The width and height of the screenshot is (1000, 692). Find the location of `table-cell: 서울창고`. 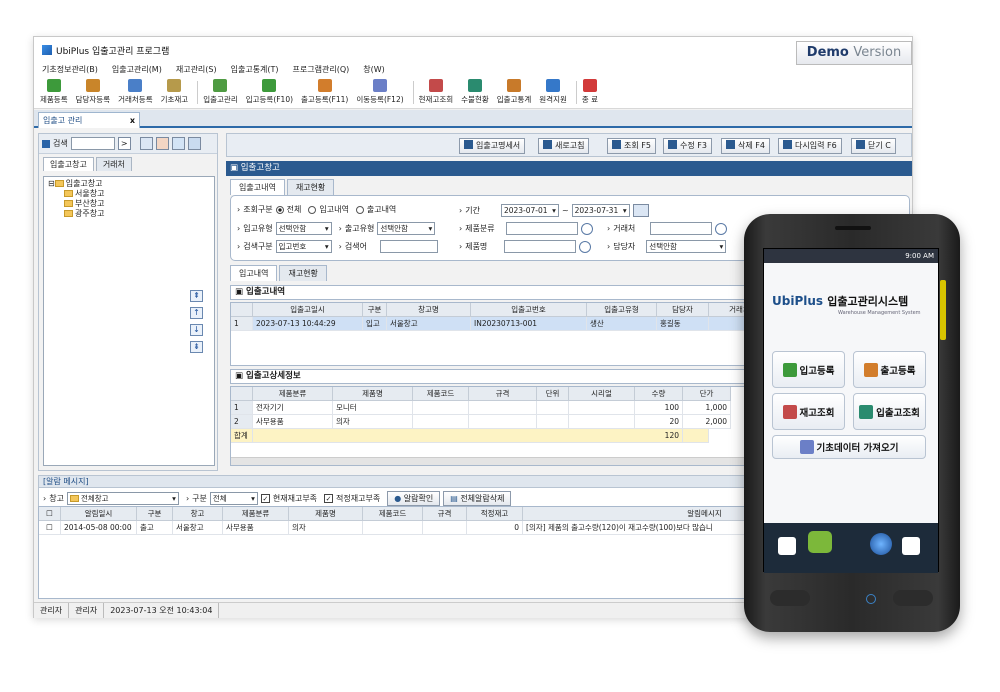

table-cell: 서울창고 is located at coordinates (198, 528).